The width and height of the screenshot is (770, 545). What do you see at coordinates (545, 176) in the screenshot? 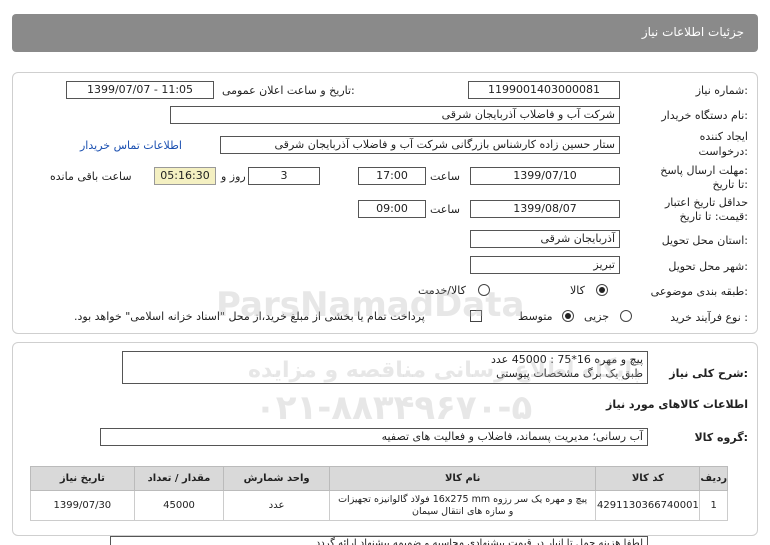
I see `reply-date-field: 1399/07/10` at bounding box center [545, 176].